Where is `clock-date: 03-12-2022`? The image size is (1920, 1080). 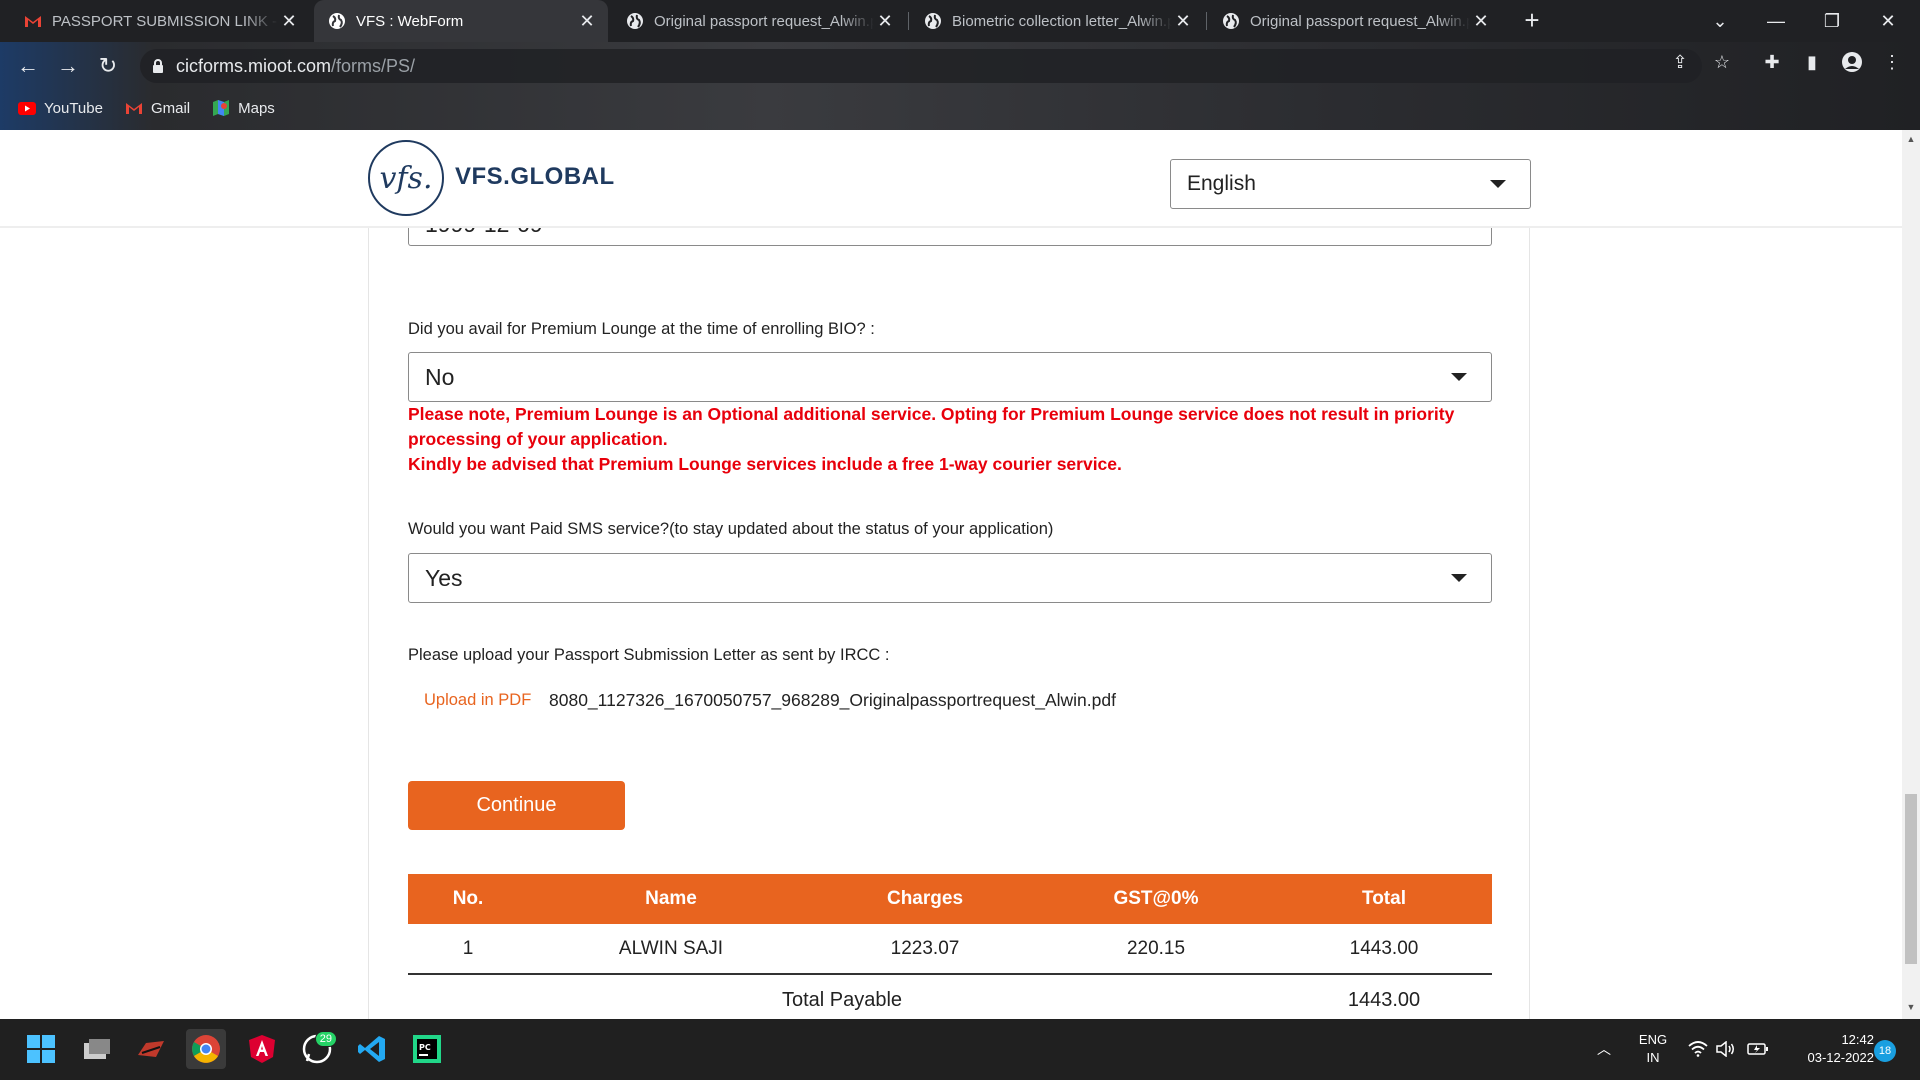 clock-date: 03-12-2022 is located at coordinates (1841, 1057).